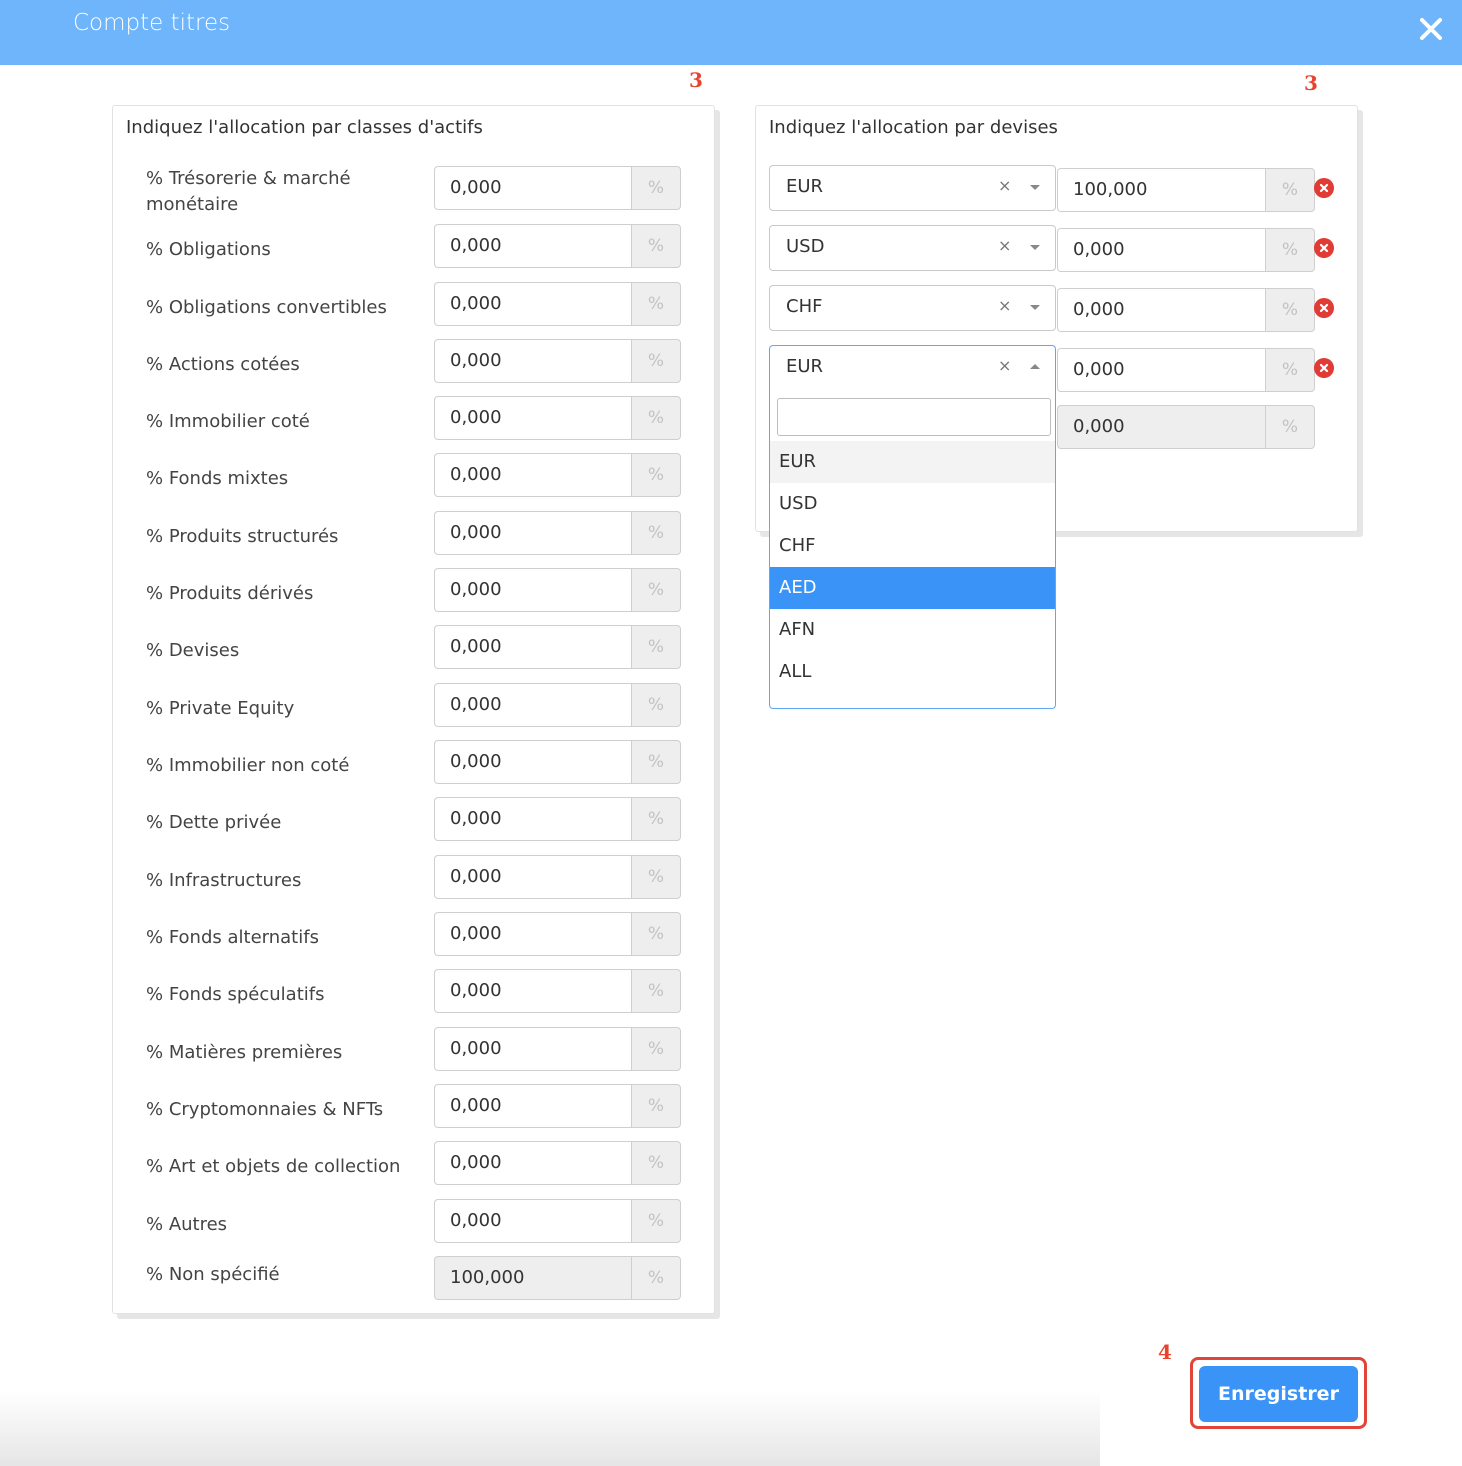 The image size is (1462, 1466). What do you see at coordinates (220, 708) in the screenshot?
I see `asset-row-label: % Private Equity` at bounding box center [220, 708].